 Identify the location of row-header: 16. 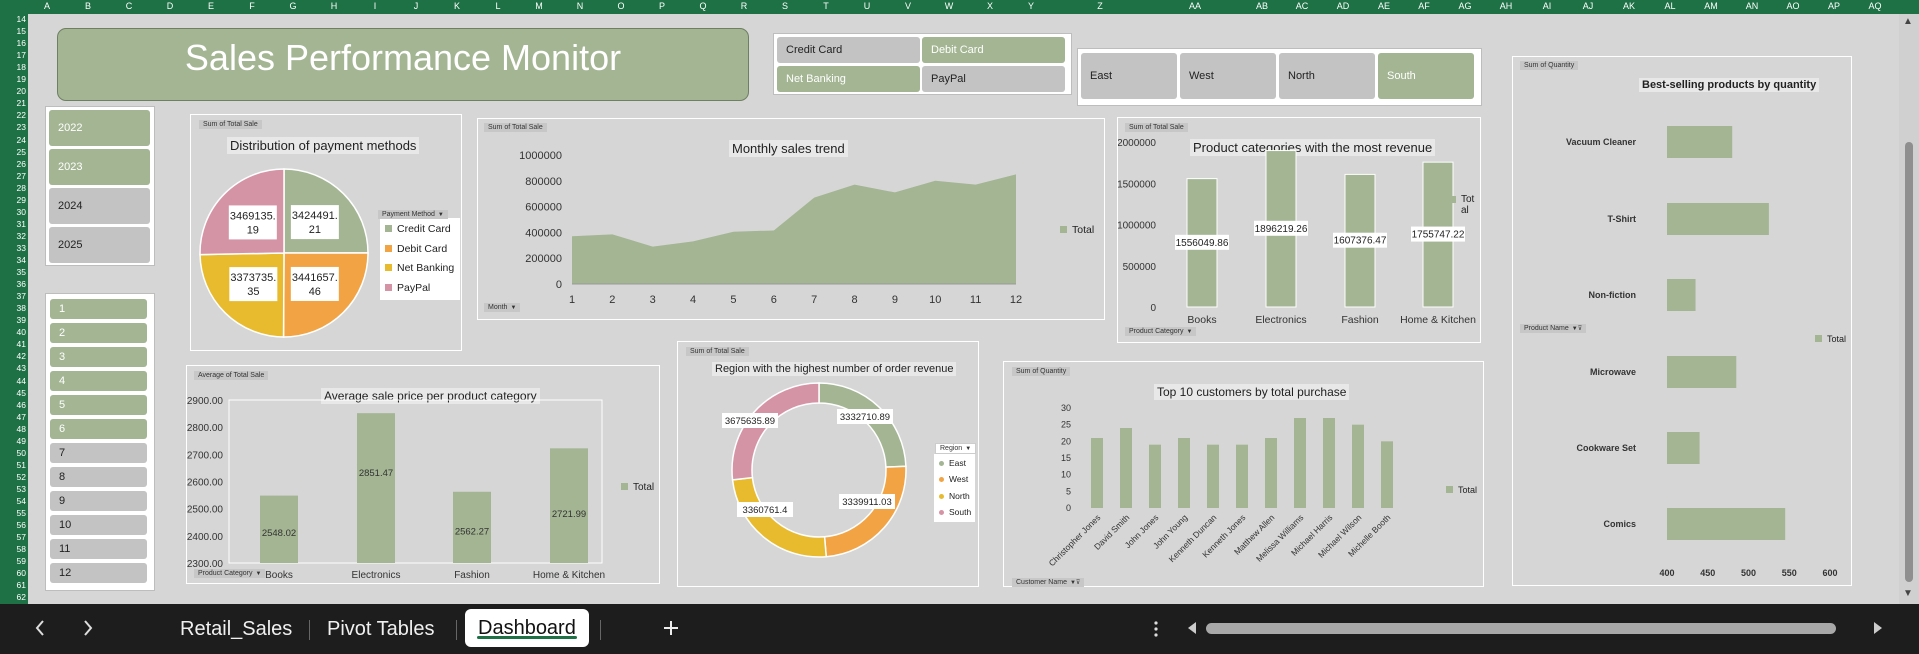
(13, 43).